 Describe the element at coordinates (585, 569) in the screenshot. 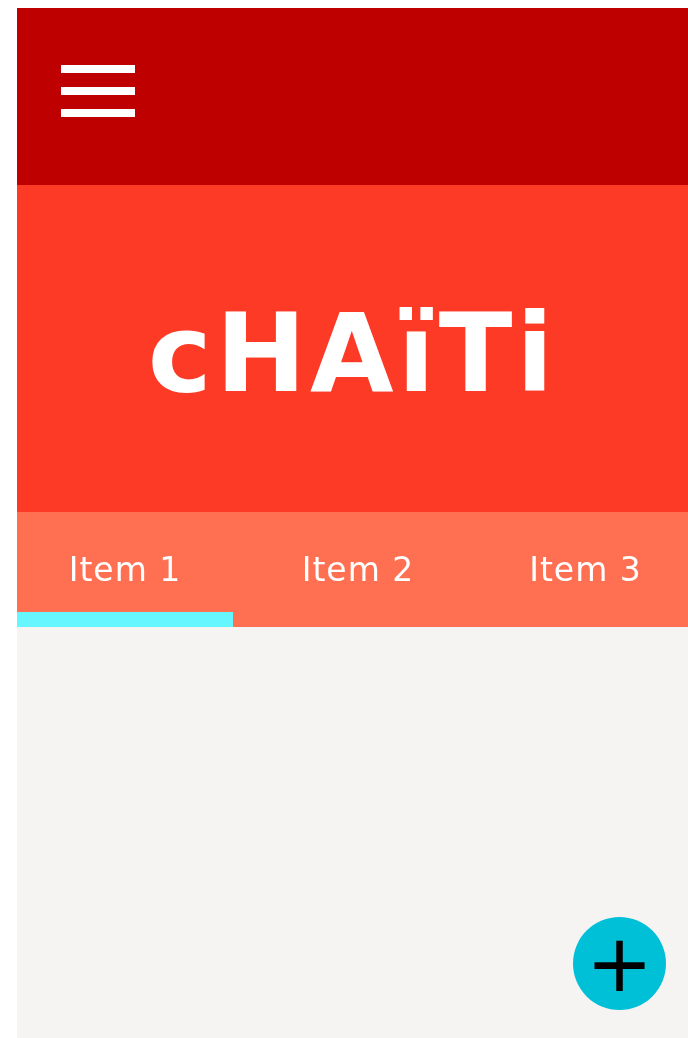

I see `tab: Item 3` at that location.